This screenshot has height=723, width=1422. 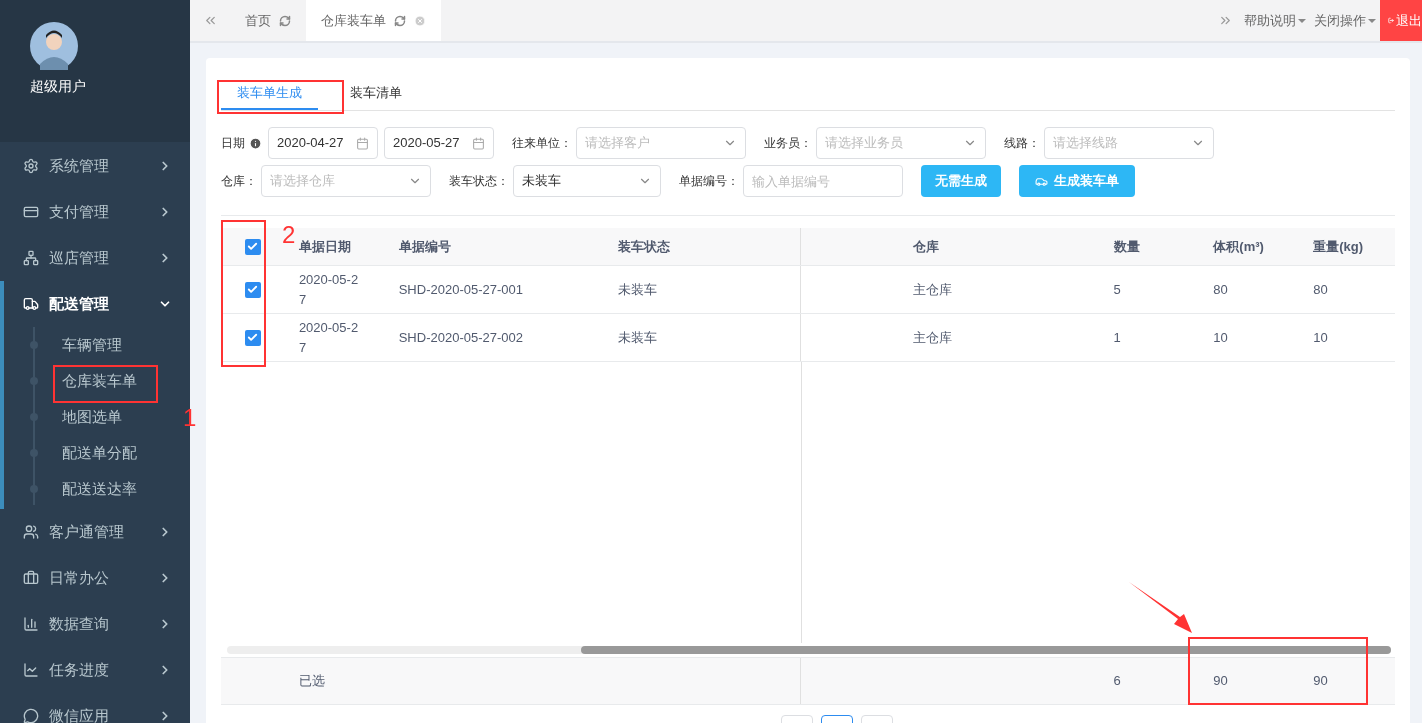 What do you see at coordinates (424, 246) in the screenshot?
I see `column-header: 单据编号` at bounding box center [424, 246].